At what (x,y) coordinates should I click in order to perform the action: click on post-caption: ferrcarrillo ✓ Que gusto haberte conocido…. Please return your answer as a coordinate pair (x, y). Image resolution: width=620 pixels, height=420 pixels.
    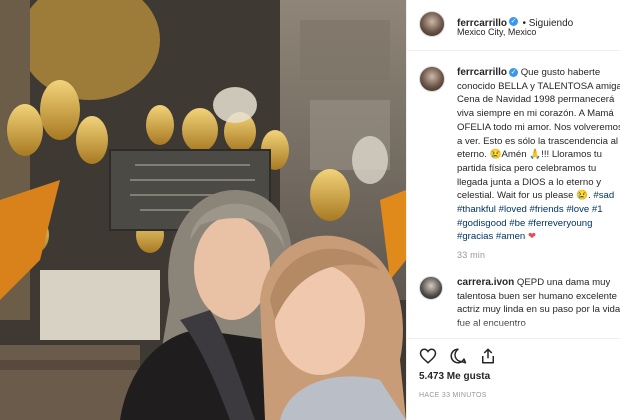
    Looking at the image, I should click on (538, 155).